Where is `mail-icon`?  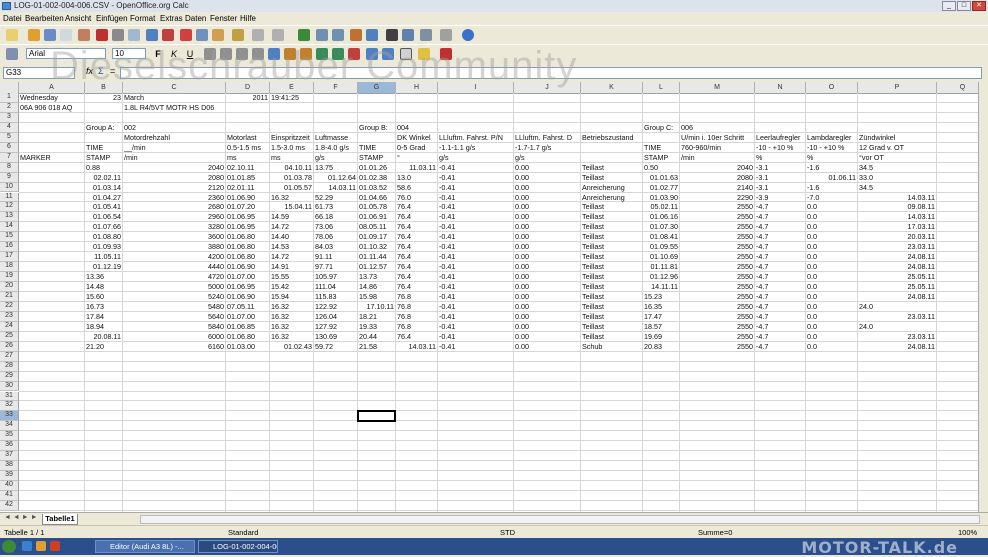
mail-icon is located at coordinates (66, 35).